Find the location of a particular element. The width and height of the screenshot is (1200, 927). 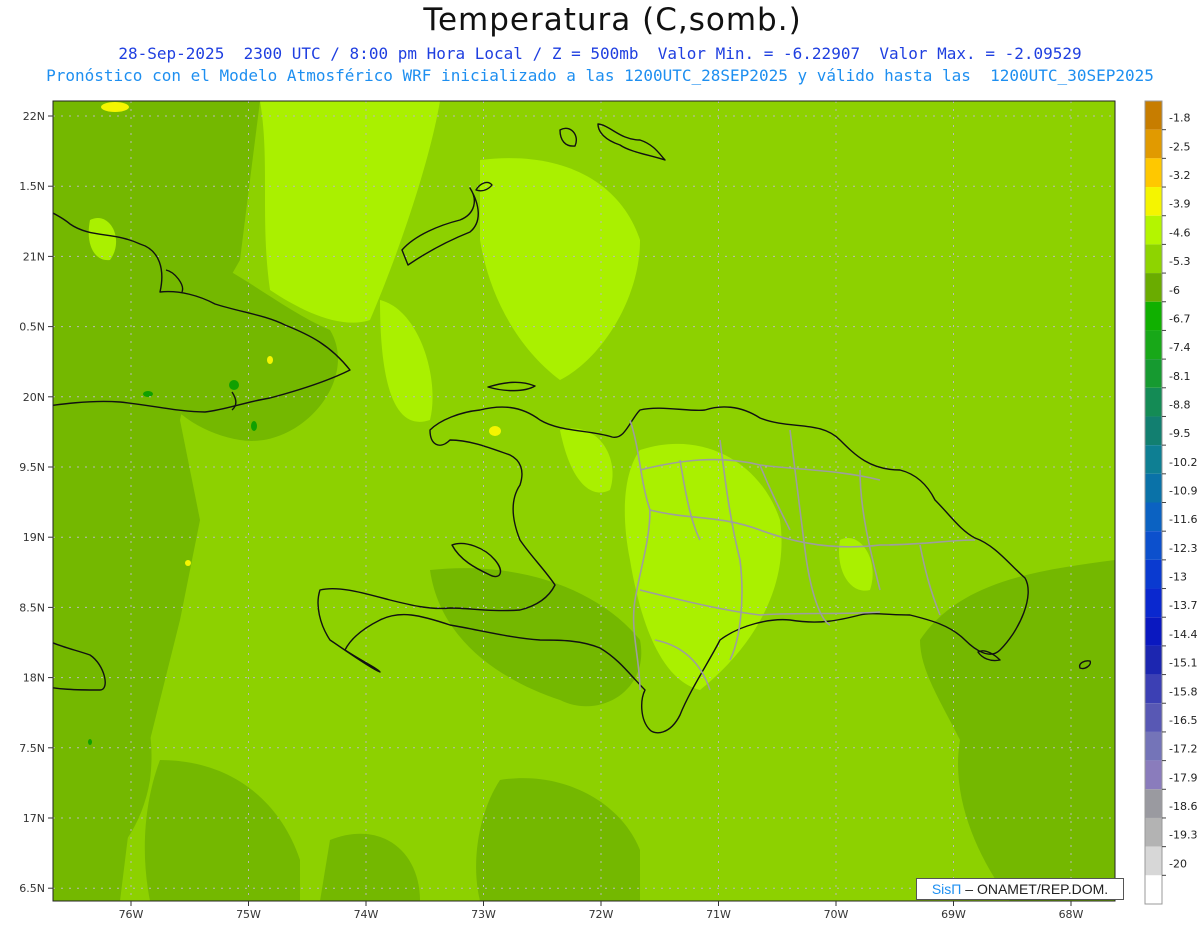

colorbar-label: -2.5 is located at coordinates (1179, 146).